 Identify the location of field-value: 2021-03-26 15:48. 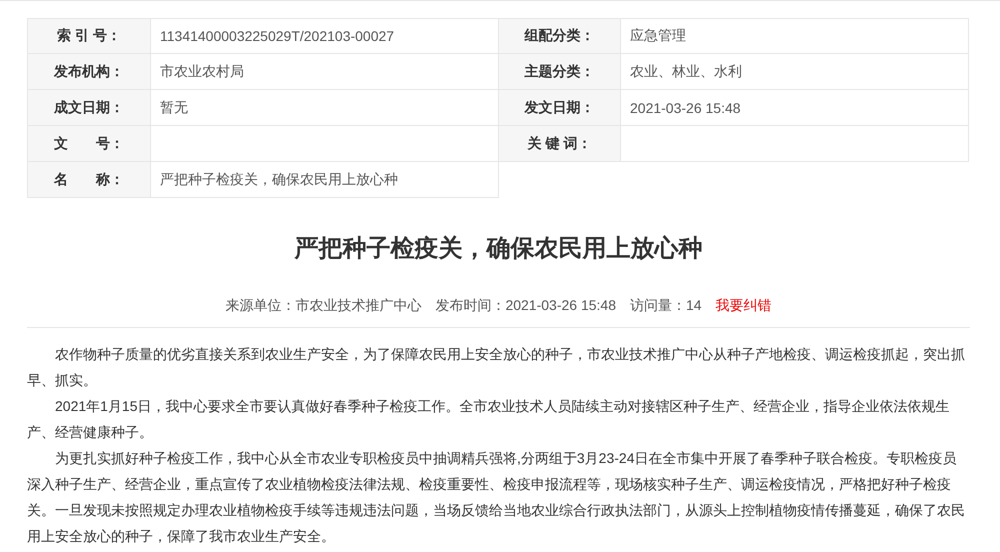
(795, 108).